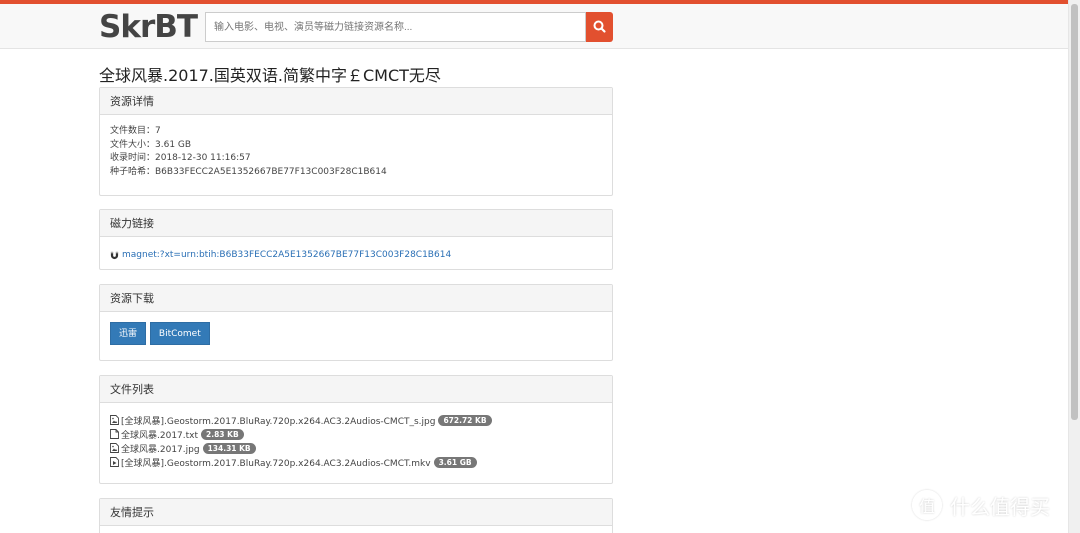 The height and width of the screenshot is (533, 1080). What do you see at coordinates (927, 505) in the screenshot?
I see `watermark-logo-icon: 值` at bounding box center [927, 505].